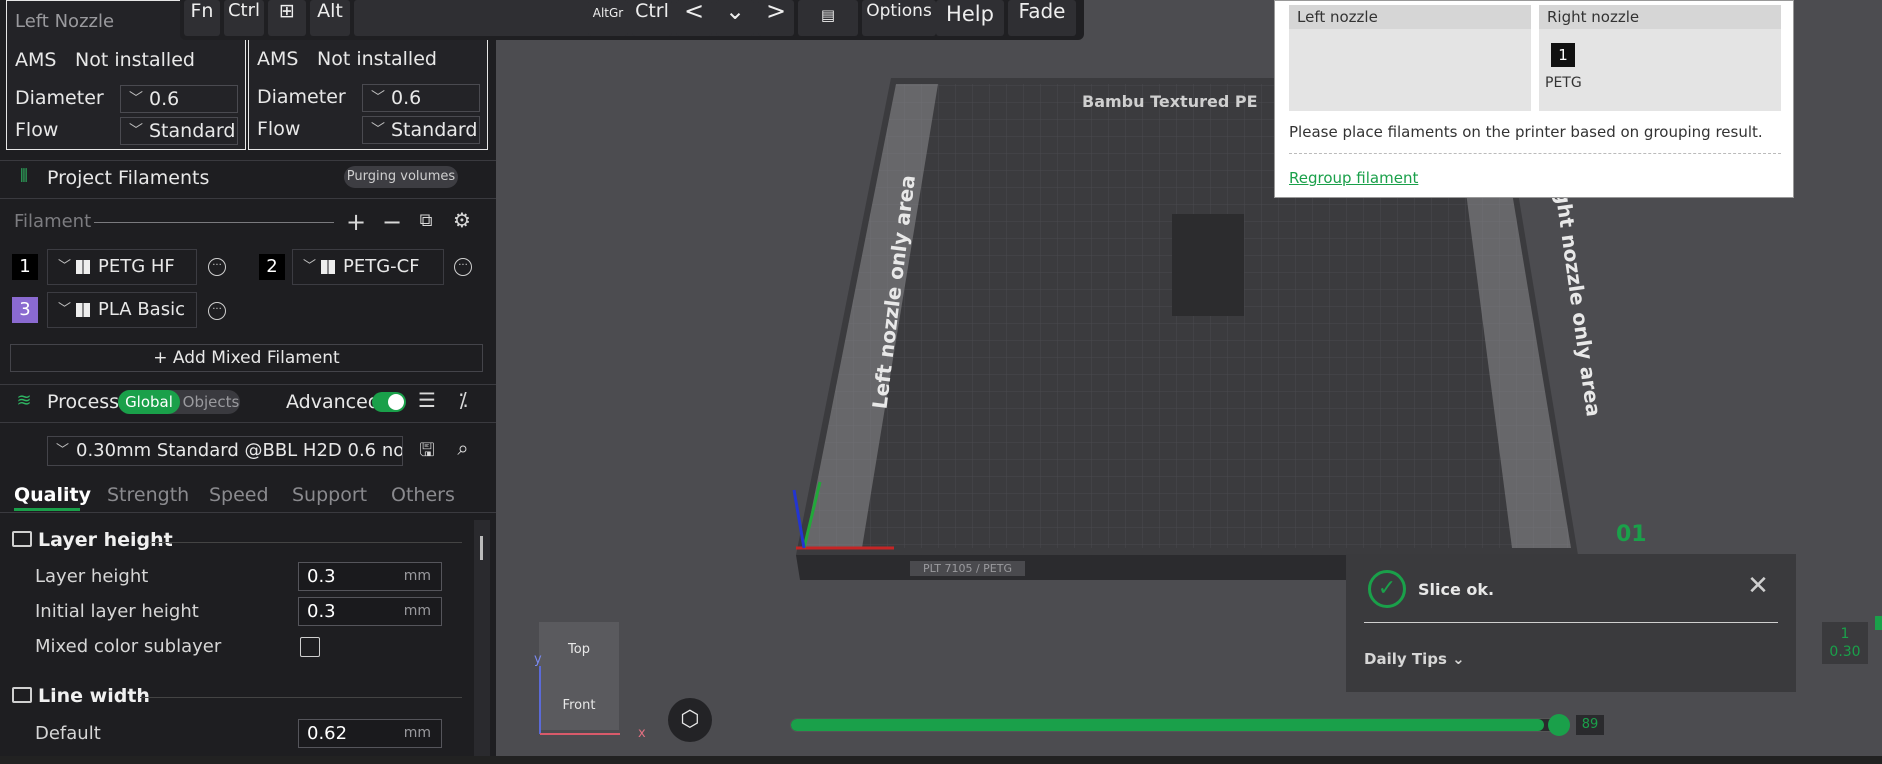 This screenshot has width=1882, height=764. Describe the element at coordinates (248, 160) in the screenshot. I see `divider` at that location.